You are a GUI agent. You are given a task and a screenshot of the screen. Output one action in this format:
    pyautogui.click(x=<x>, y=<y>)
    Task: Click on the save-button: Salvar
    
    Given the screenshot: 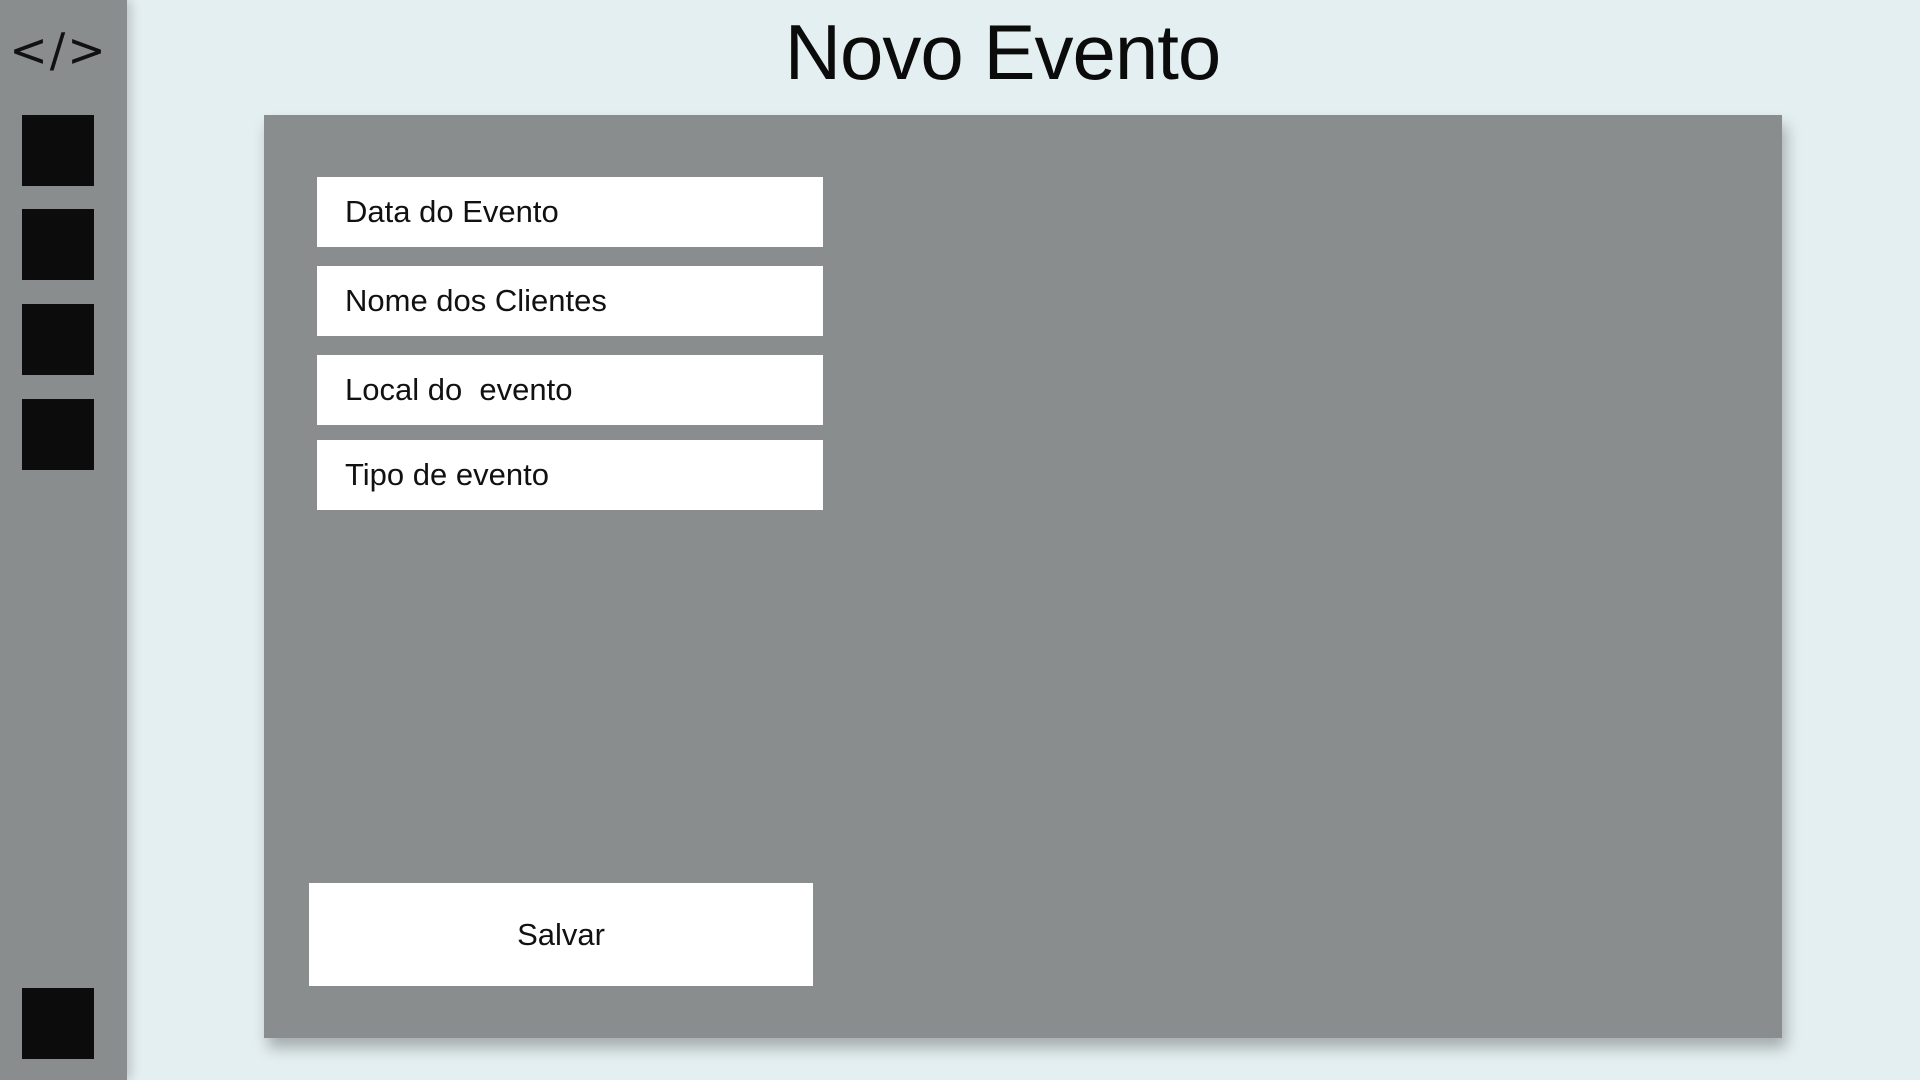 What is the action you would take?
    pyautogui.click(x=561, y=934)
    